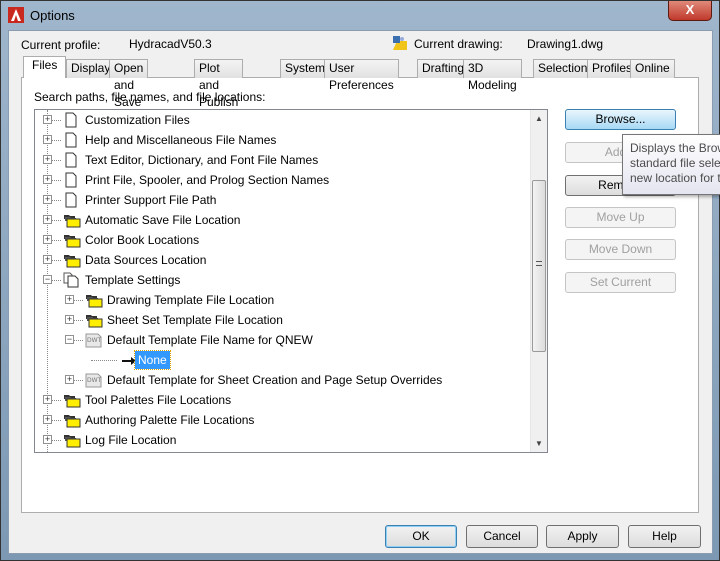 Image resolution: width=720 pixels, height=561 pixels. Describe the element at coordinates (565, 44) in the screenshot. I see `current-drawing-value: Drawing1.dwg` at that location.